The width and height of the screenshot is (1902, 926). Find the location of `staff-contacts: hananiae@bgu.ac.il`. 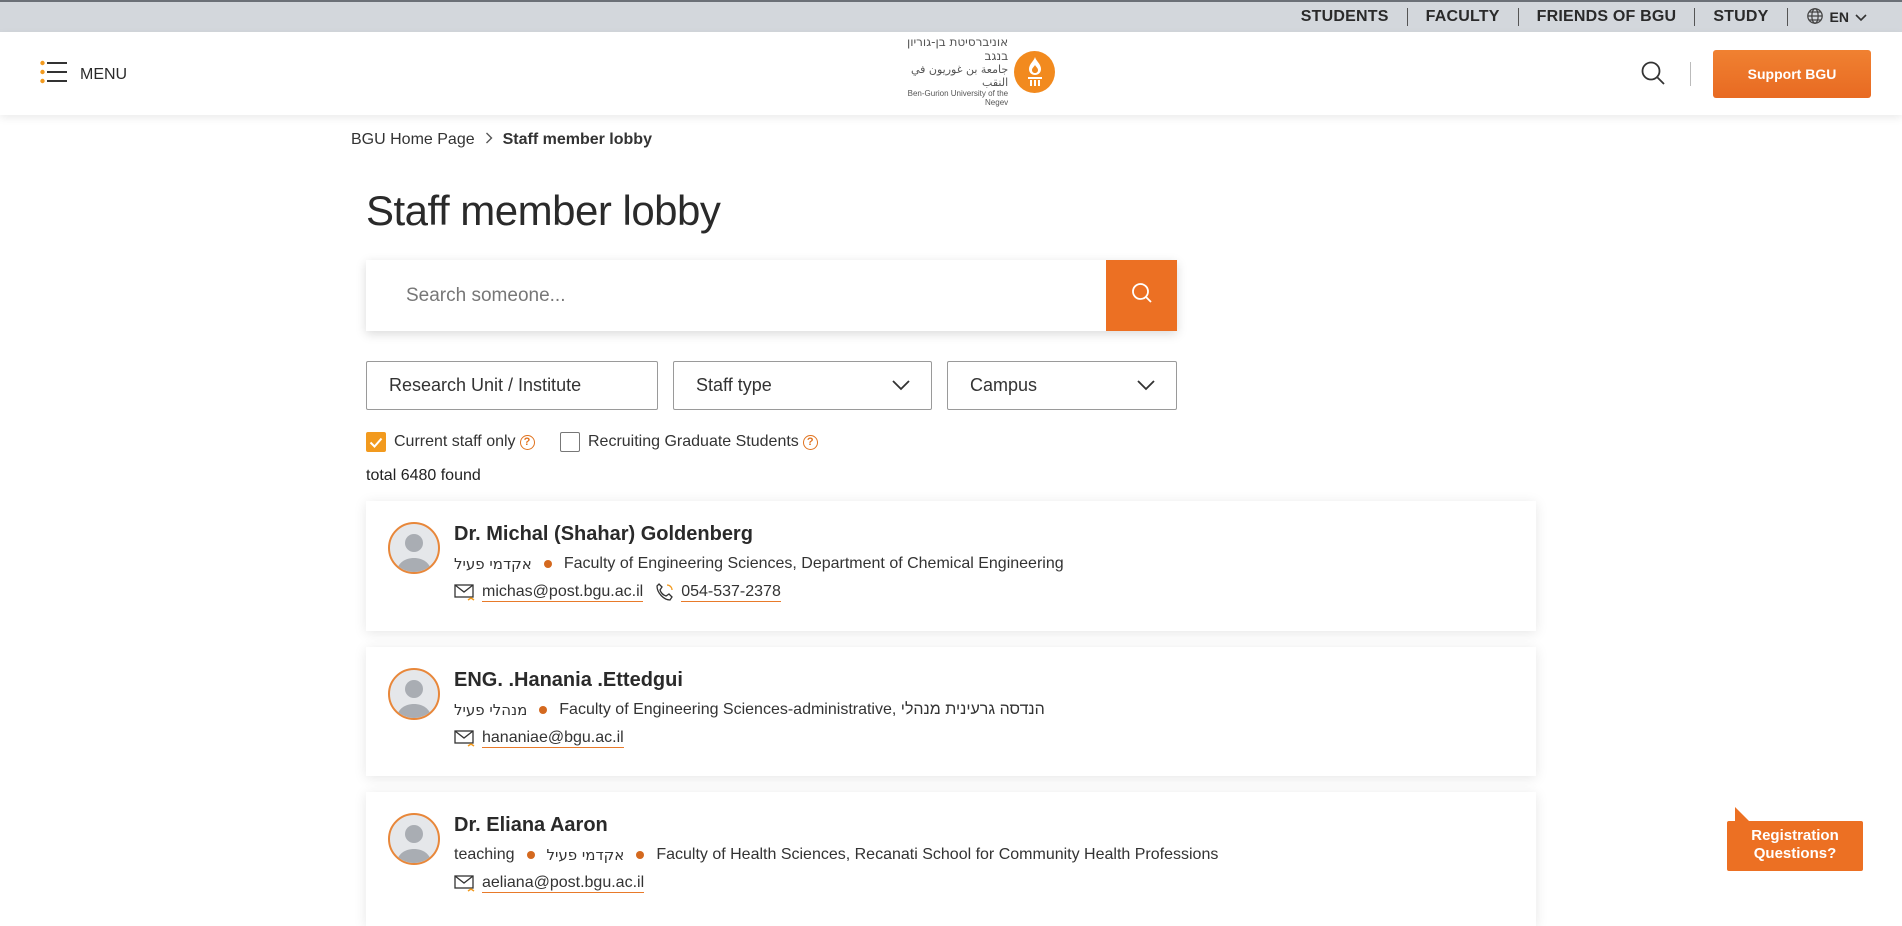

staff-contacts: hananiae@bgu.ac.il is located at coordinates (539, 738).